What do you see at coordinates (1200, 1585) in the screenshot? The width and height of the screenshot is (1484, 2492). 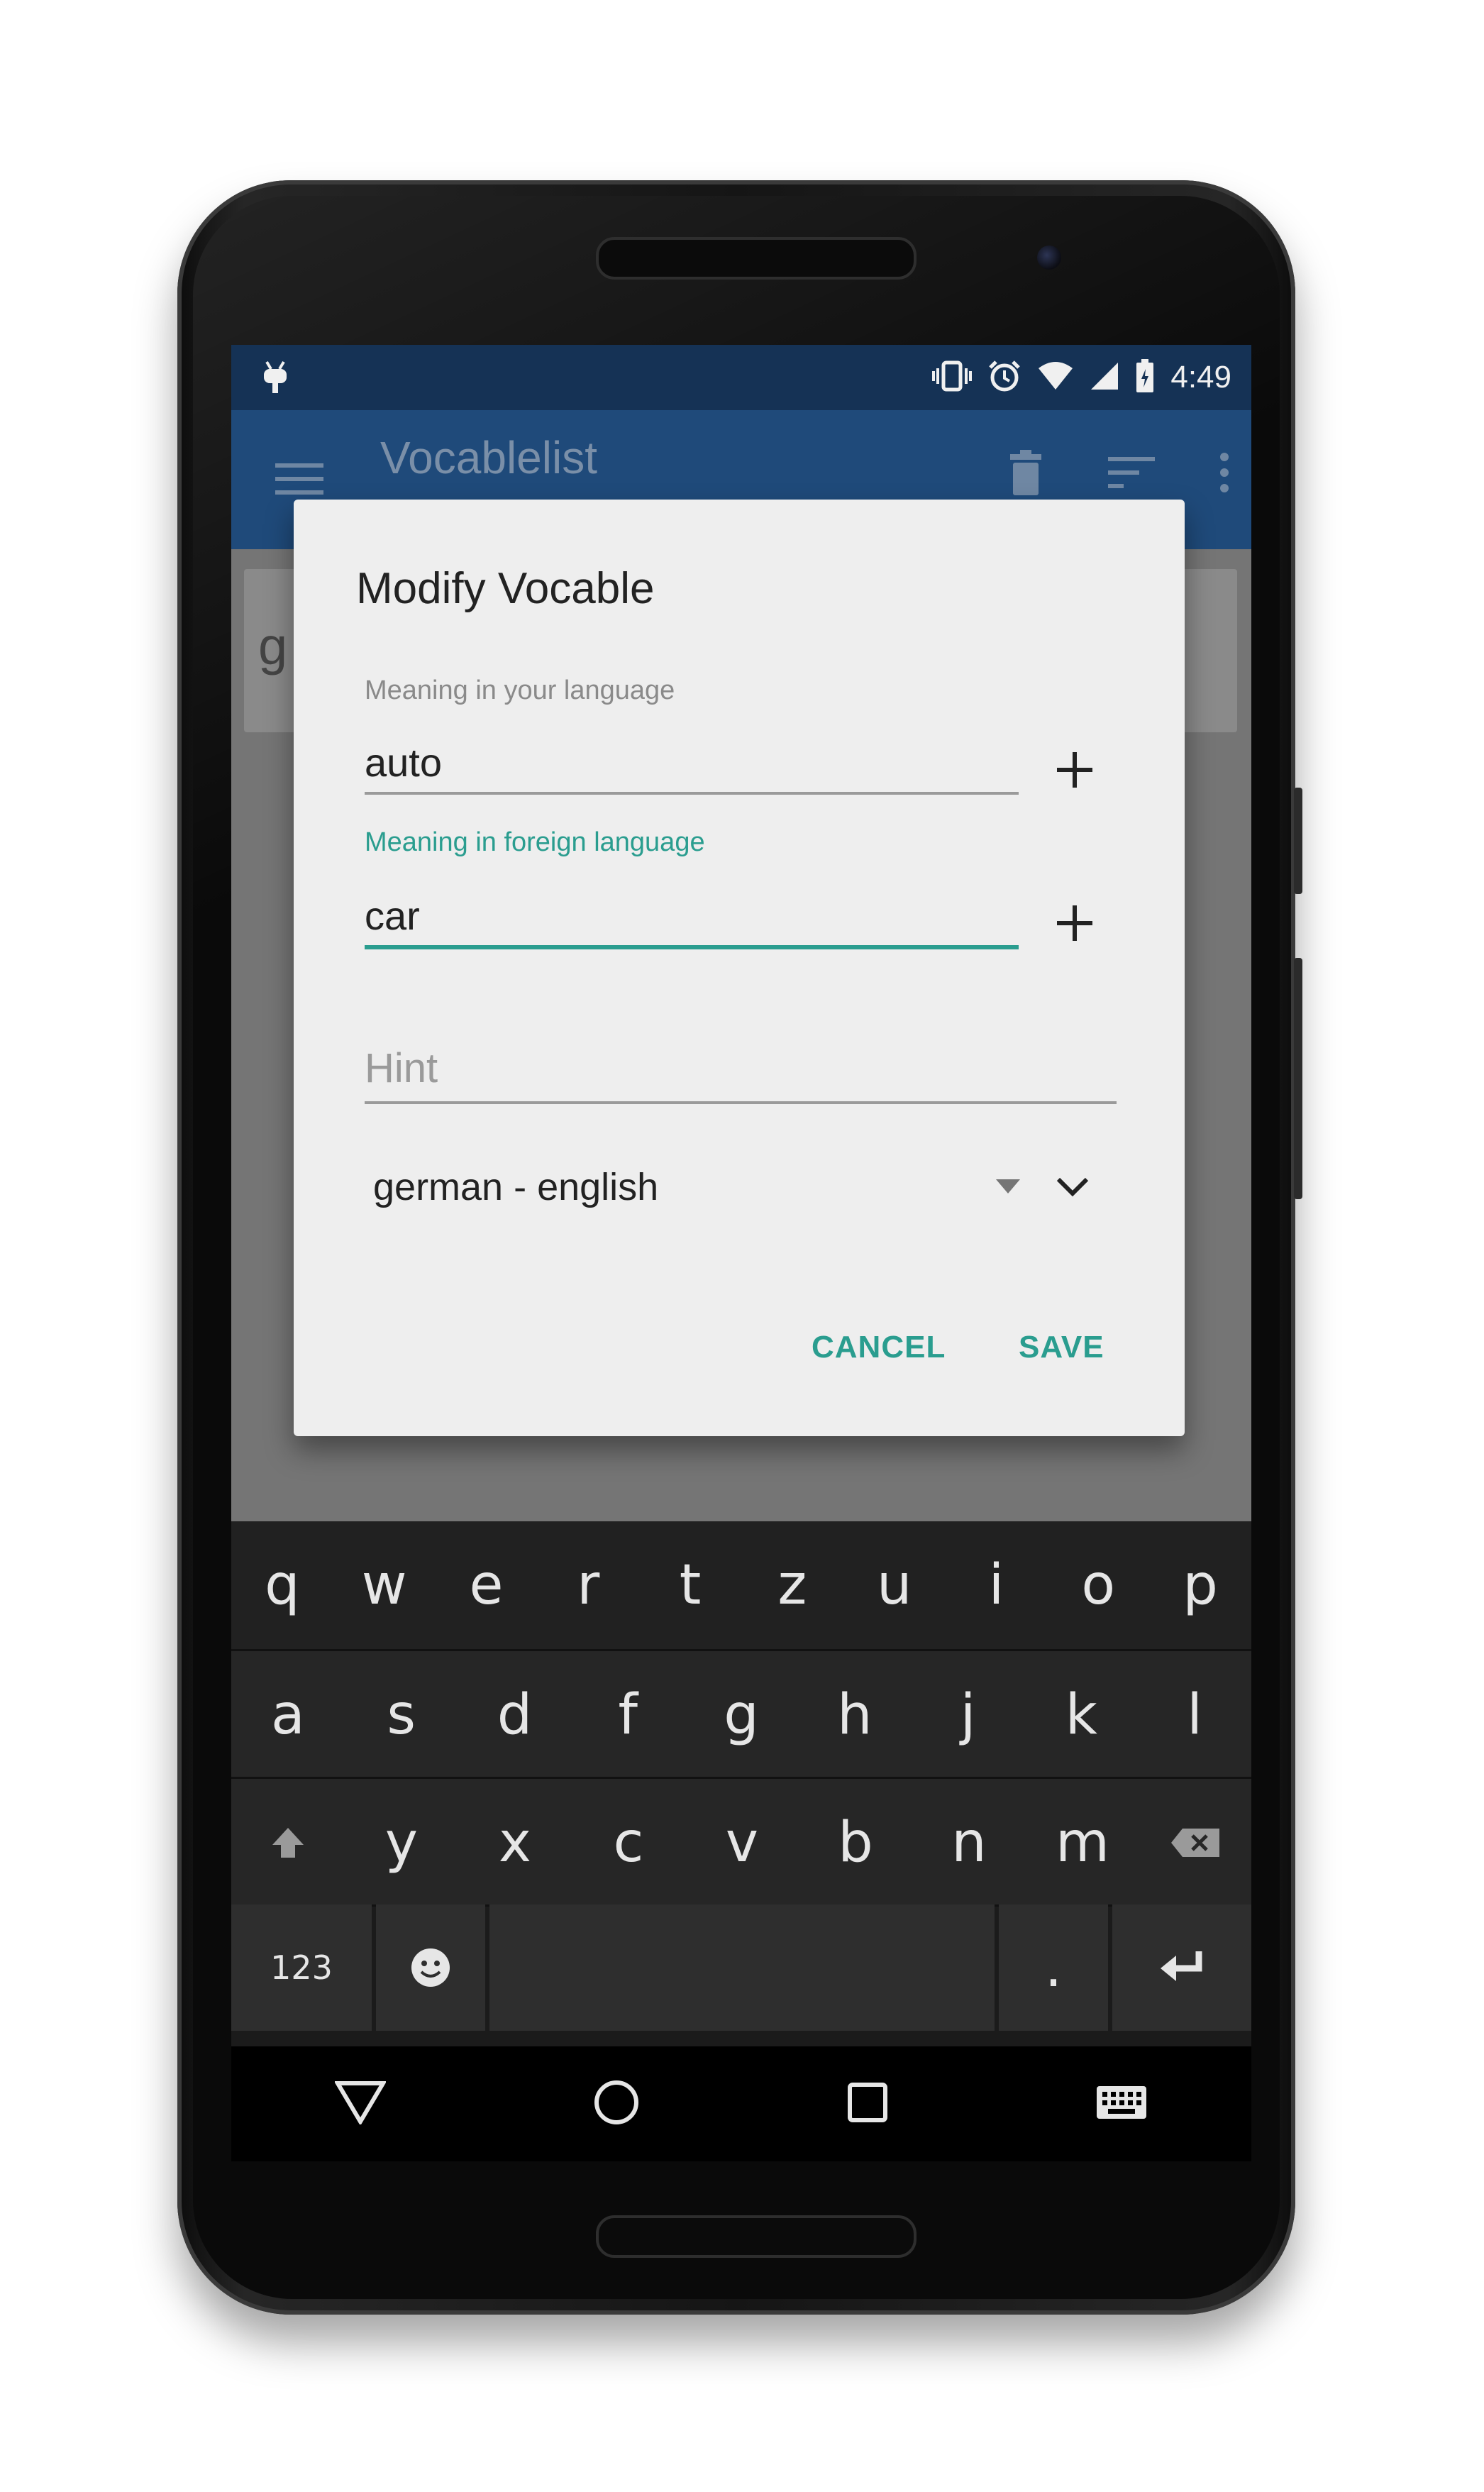 I see `key-p: p` at bounding box center [1200, 1585].